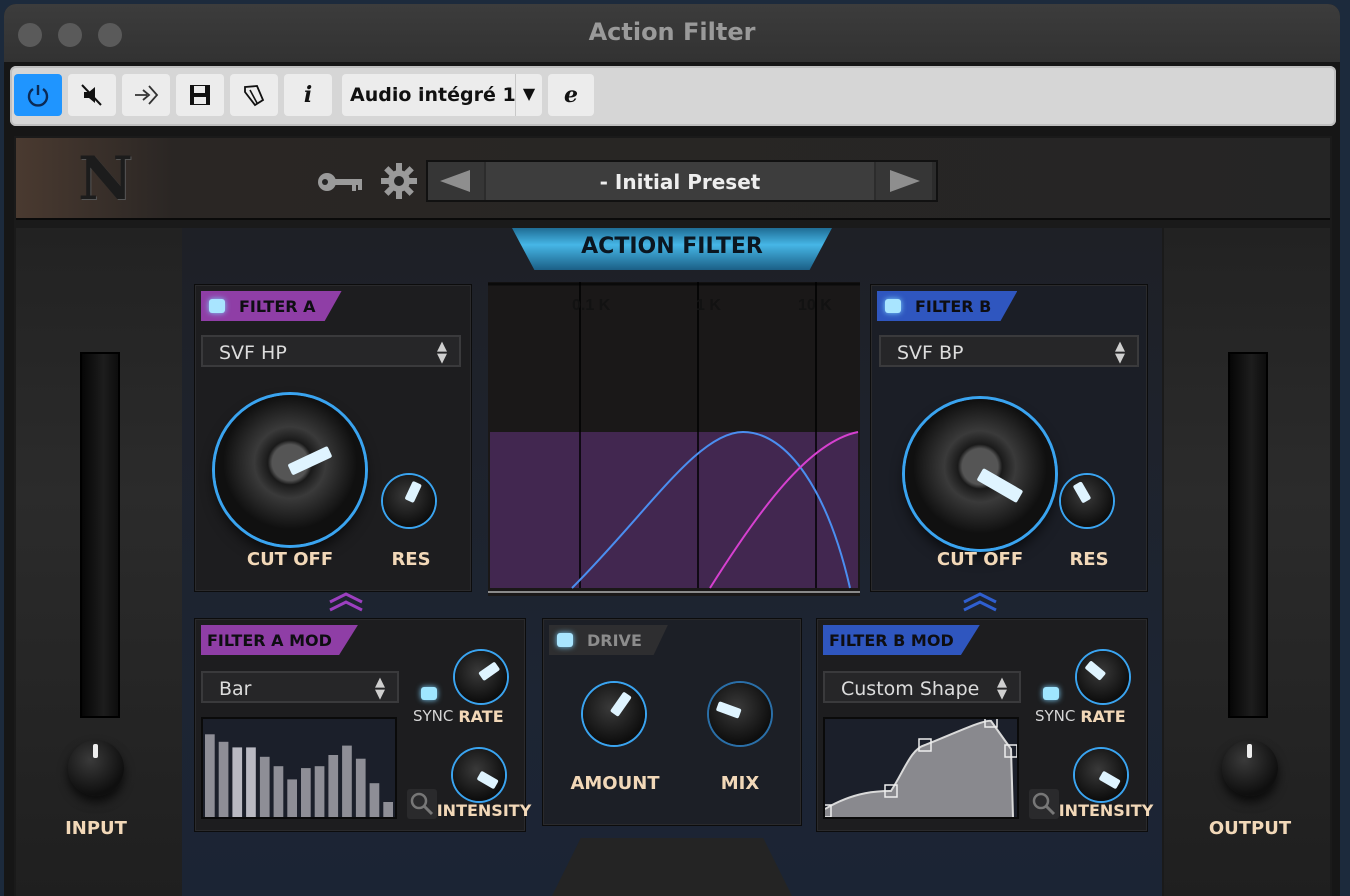 The height and width of the screenshot is (896, 1350). What do you see at coordinates (442, 352) in the screenshot?
I see `stepper-arrows-icon: ▲ ▼` at bounding box center [442, 352].